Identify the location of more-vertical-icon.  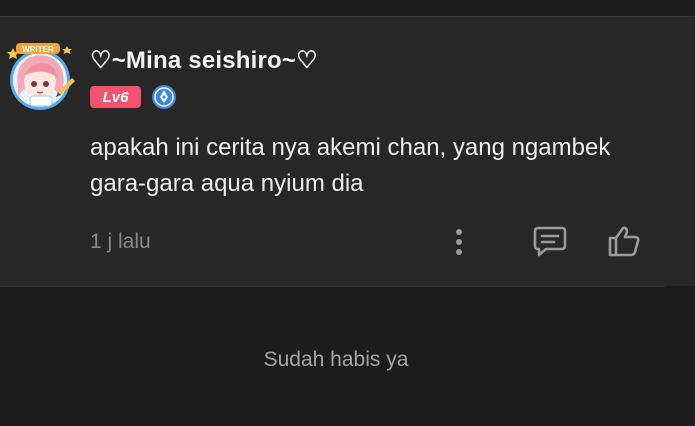
(459, 242).